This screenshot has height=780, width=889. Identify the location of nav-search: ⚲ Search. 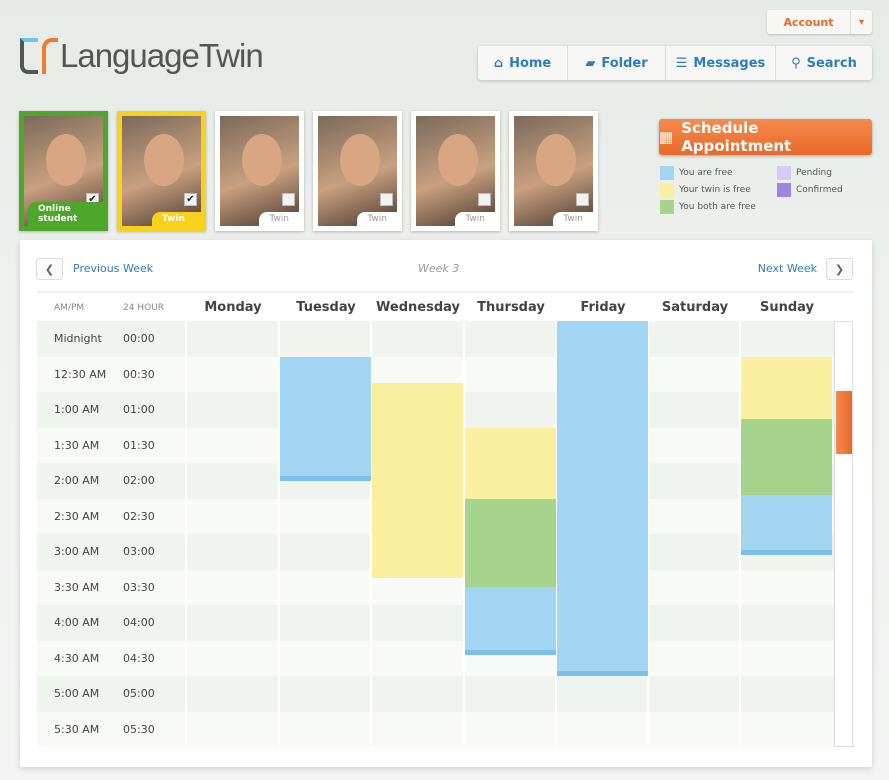
(824, 63).